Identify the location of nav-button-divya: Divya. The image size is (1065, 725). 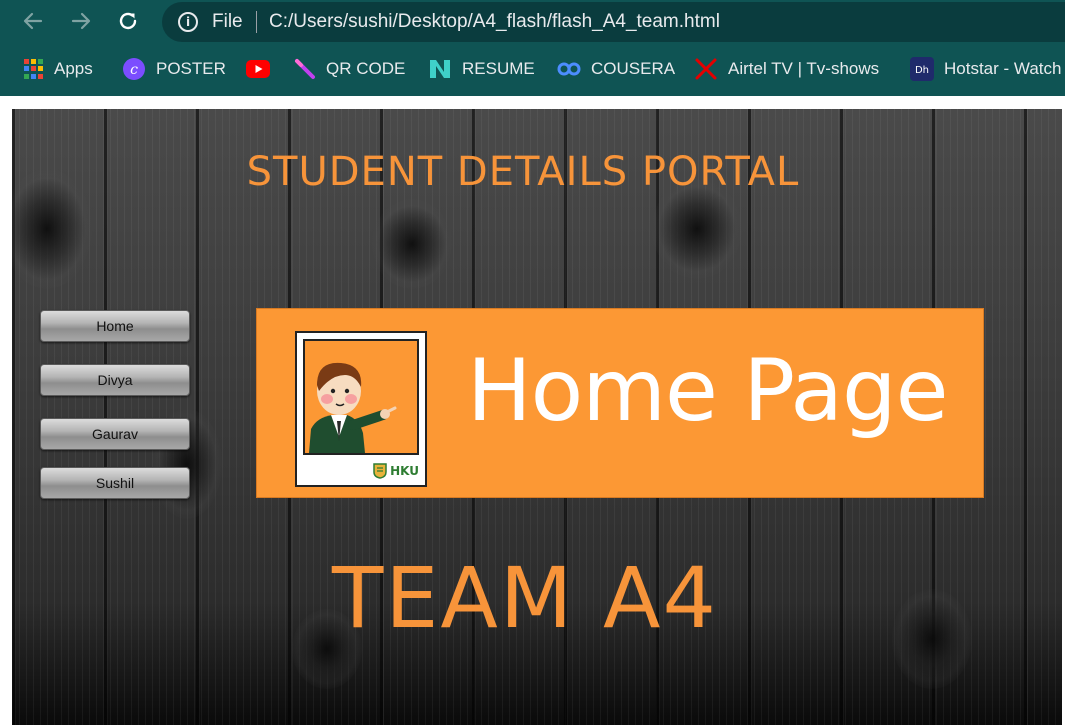
(115, 380).